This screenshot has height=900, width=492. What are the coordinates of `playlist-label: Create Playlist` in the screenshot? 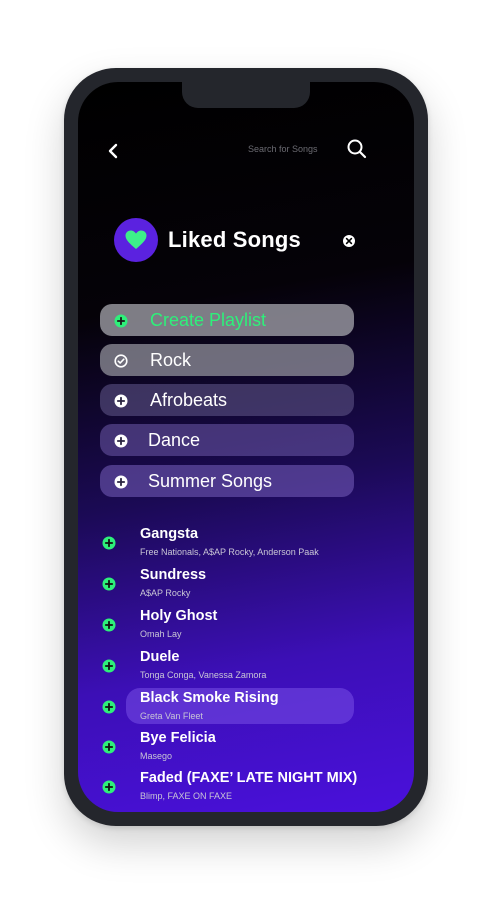 It's located at (208, 320).